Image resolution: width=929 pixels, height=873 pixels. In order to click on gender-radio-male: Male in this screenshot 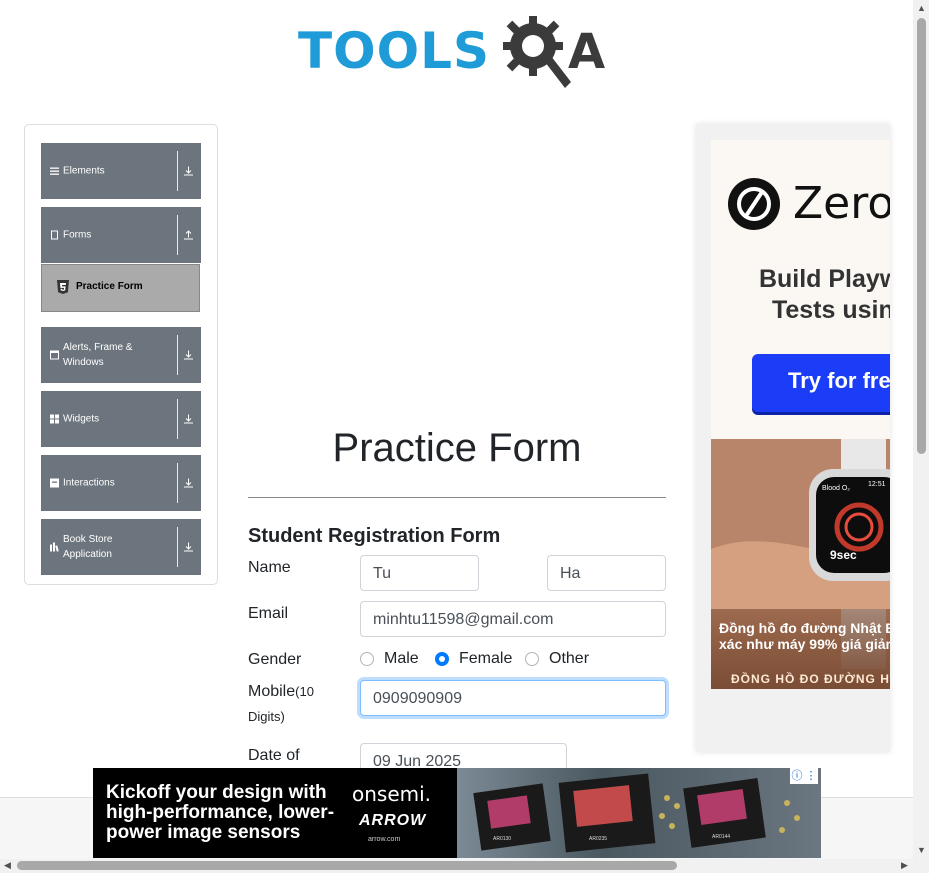, I will do `click(389, 658)`.